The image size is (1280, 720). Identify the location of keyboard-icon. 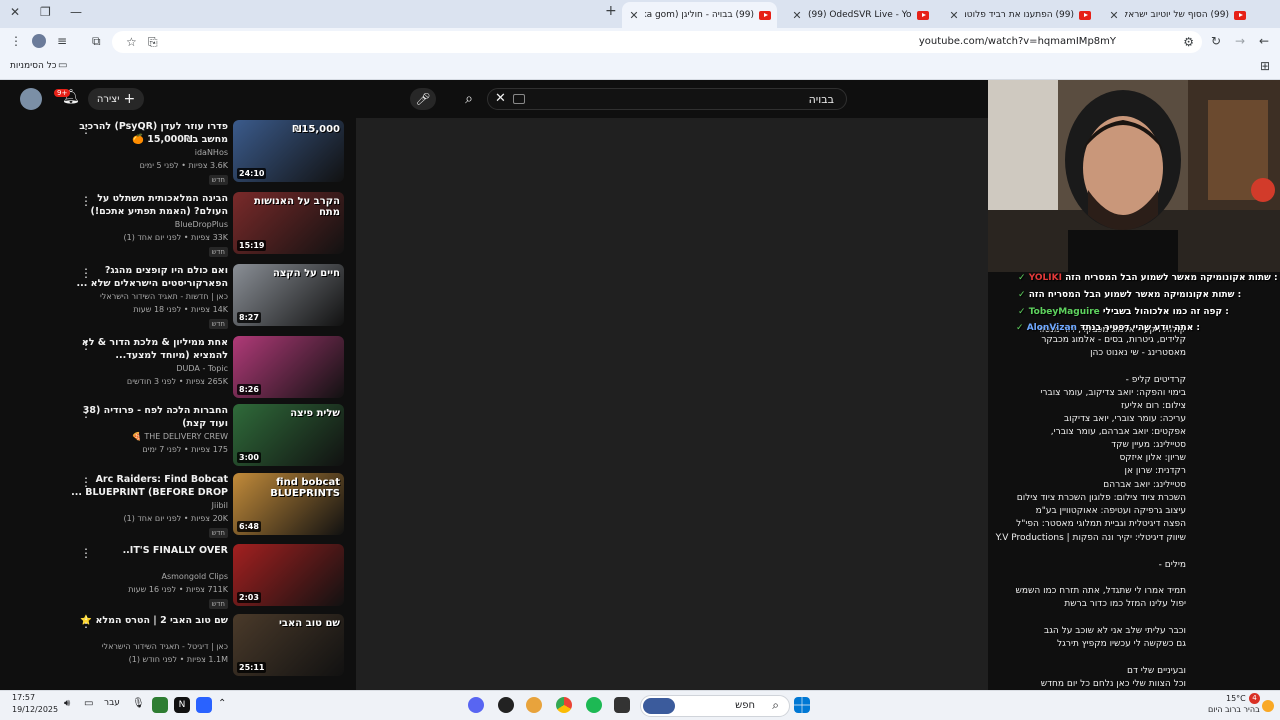
(519, 99).